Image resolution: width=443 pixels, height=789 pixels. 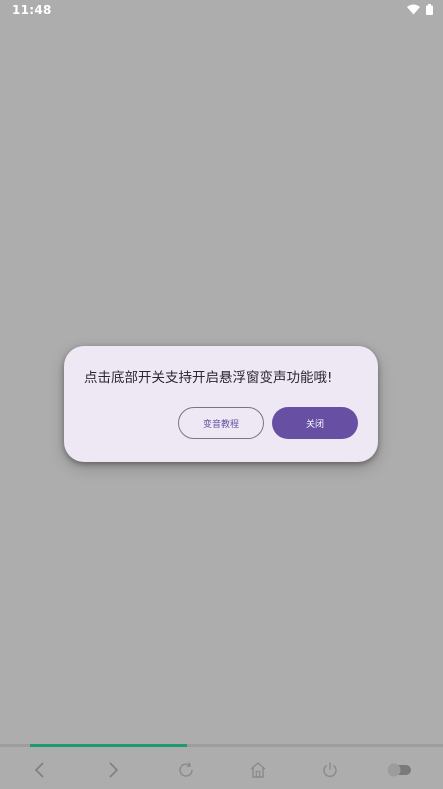 What do you see at coordinates (330, 770) in the screenshot?
I see `power-icon` at bounding box center [330, 770].